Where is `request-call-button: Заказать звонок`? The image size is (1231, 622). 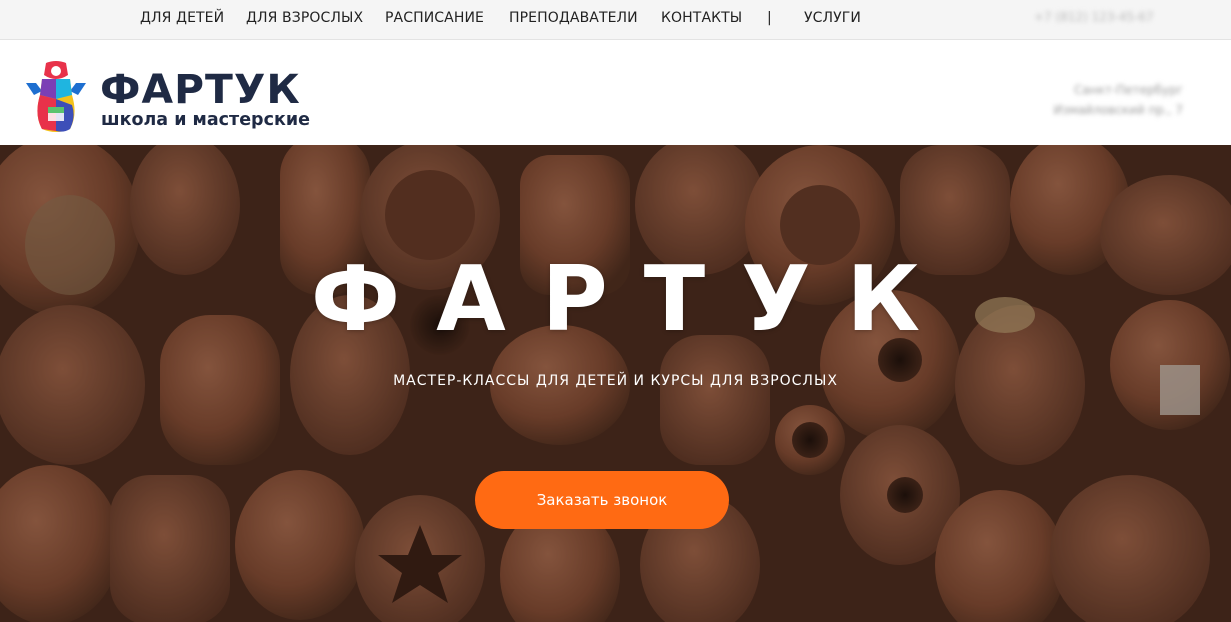
request-call-button: Заказать звонок is located at coordinates (602, 500).